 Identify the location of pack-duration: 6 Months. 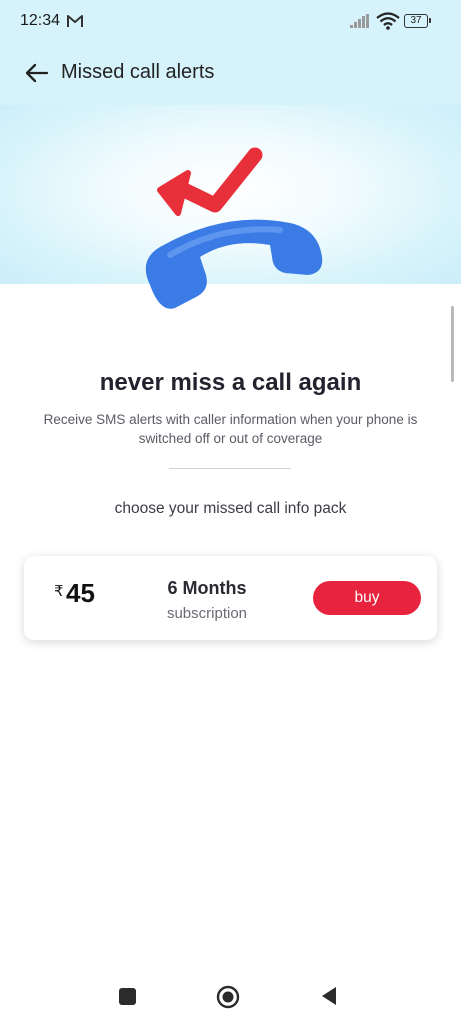
(207, 588).